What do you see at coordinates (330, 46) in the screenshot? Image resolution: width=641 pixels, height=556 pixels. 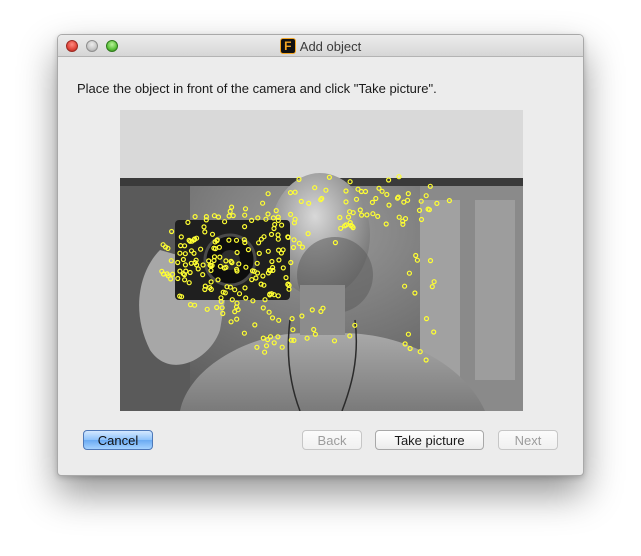 I see `window-title: Add object` at bounding box center [330, 46].